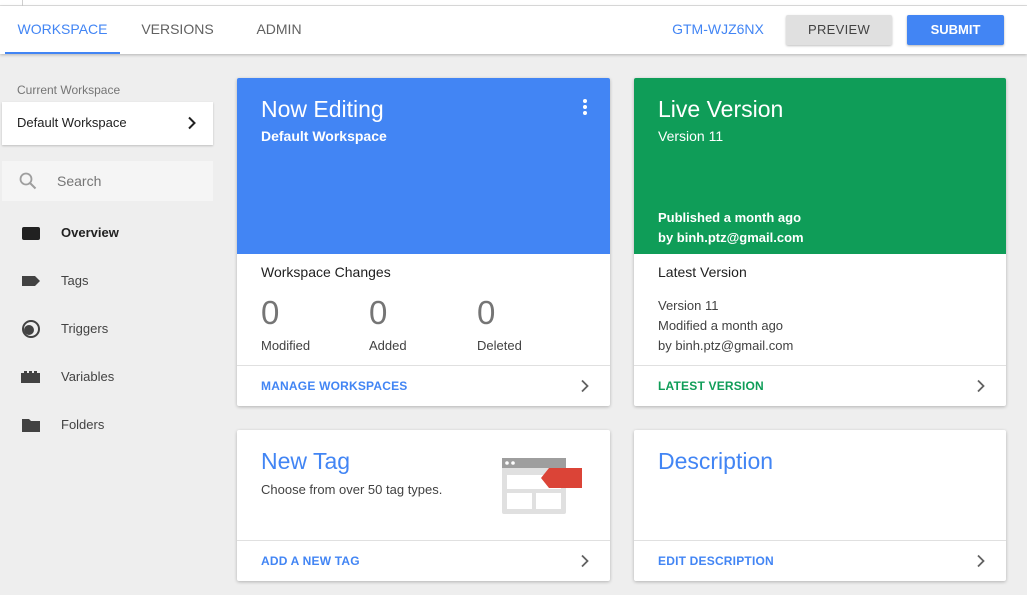 This screenshot has height=595, width=1027. I want to click on tab-workspace: WORKSPACE, so click(62, 30).